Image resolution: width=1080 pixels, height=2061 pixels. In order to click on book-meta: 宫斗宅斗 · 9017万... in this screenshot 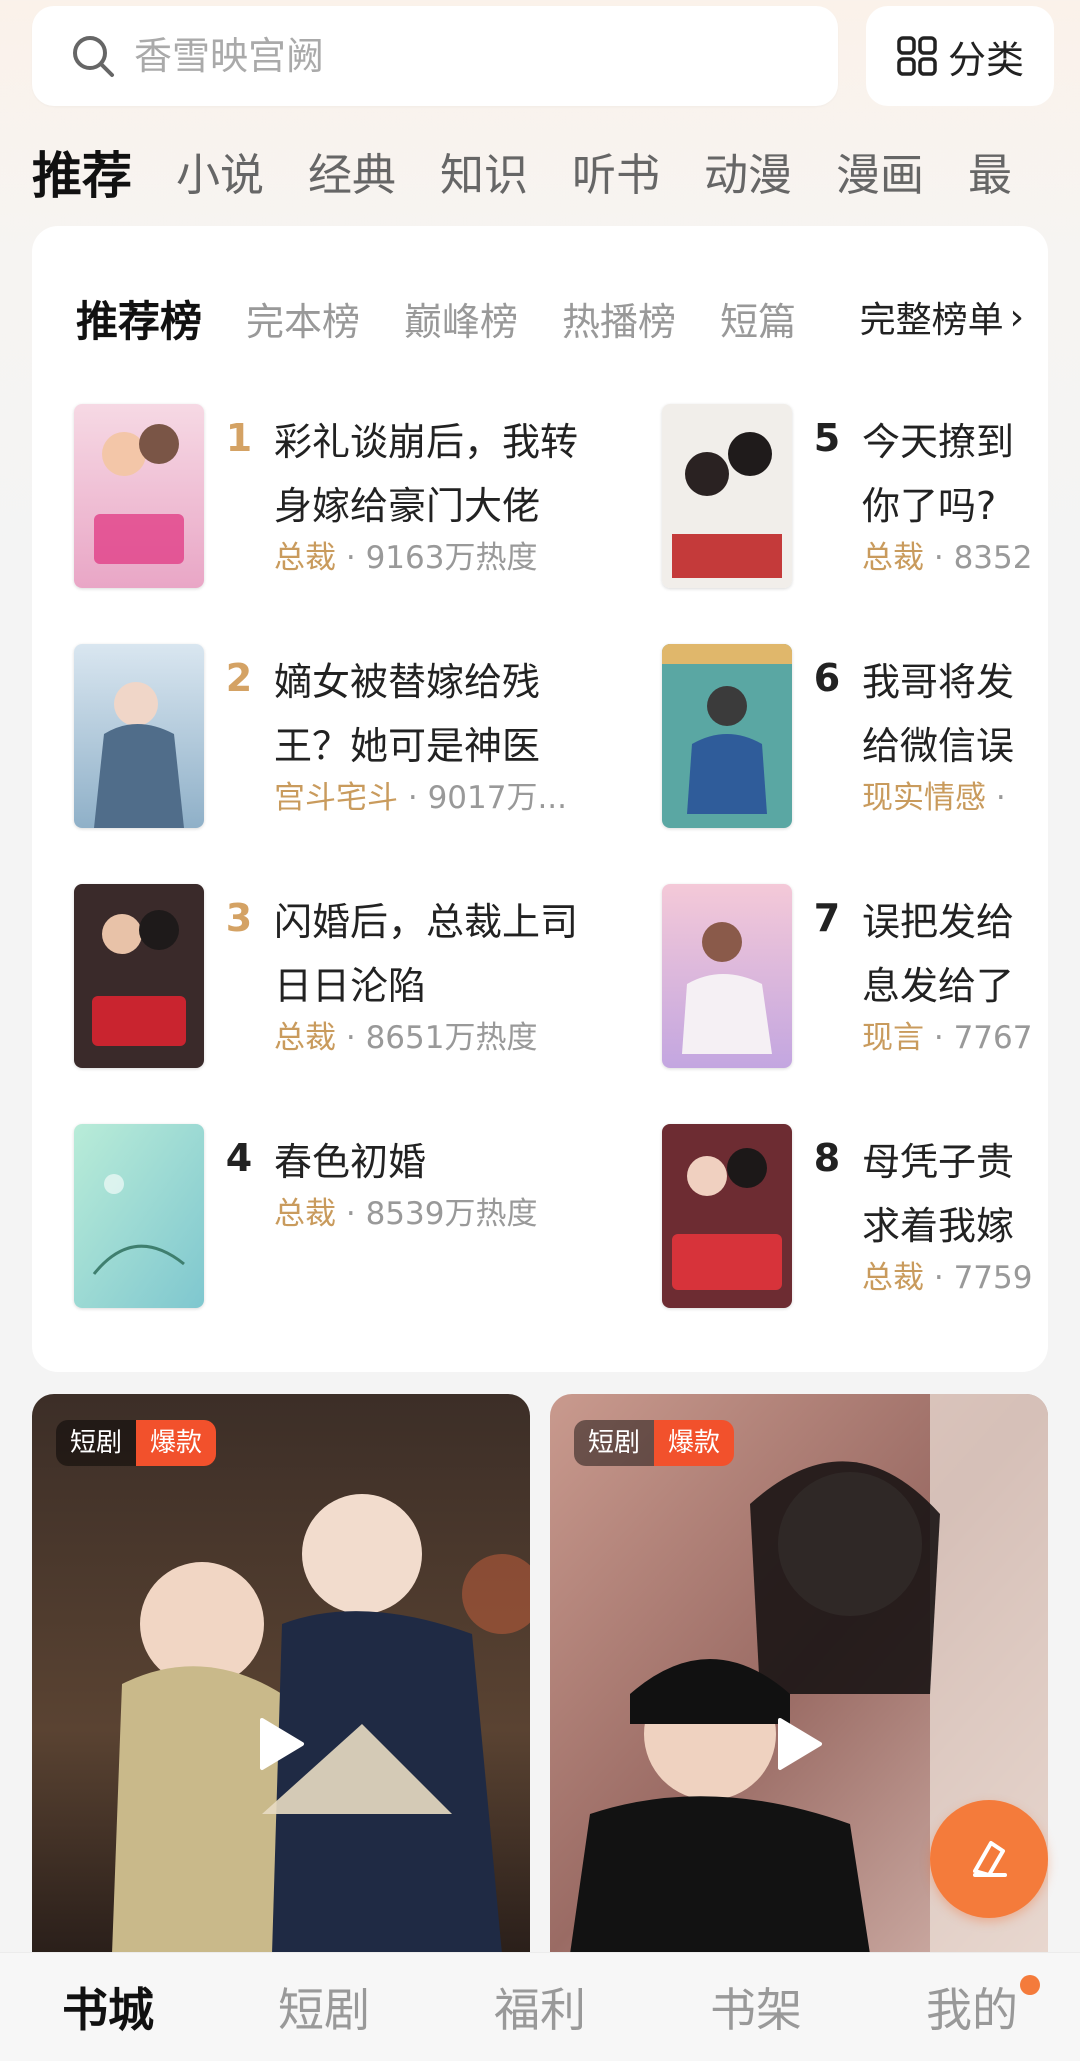, I will do `click(421, 798)`.